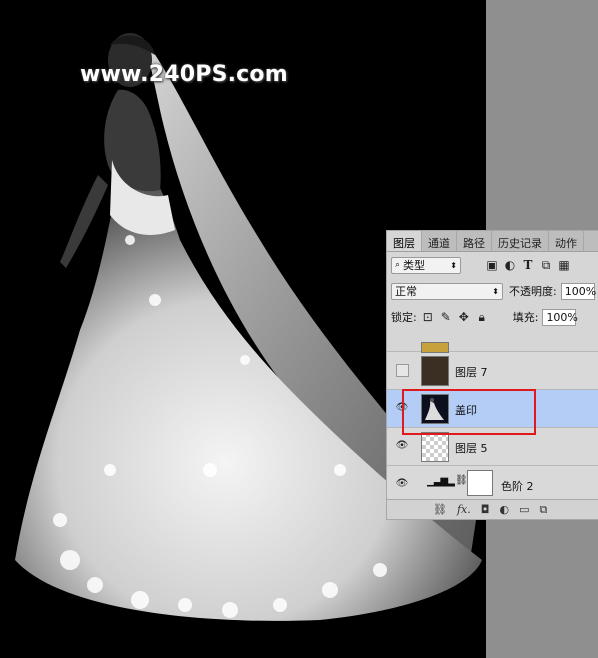 Image resolution: width=598 pixels, height=658 pixels. What do you see at coordinates (464, 509) in the screenshot?
I see `fx-icon: fx.` at bounding box center [464, 509].